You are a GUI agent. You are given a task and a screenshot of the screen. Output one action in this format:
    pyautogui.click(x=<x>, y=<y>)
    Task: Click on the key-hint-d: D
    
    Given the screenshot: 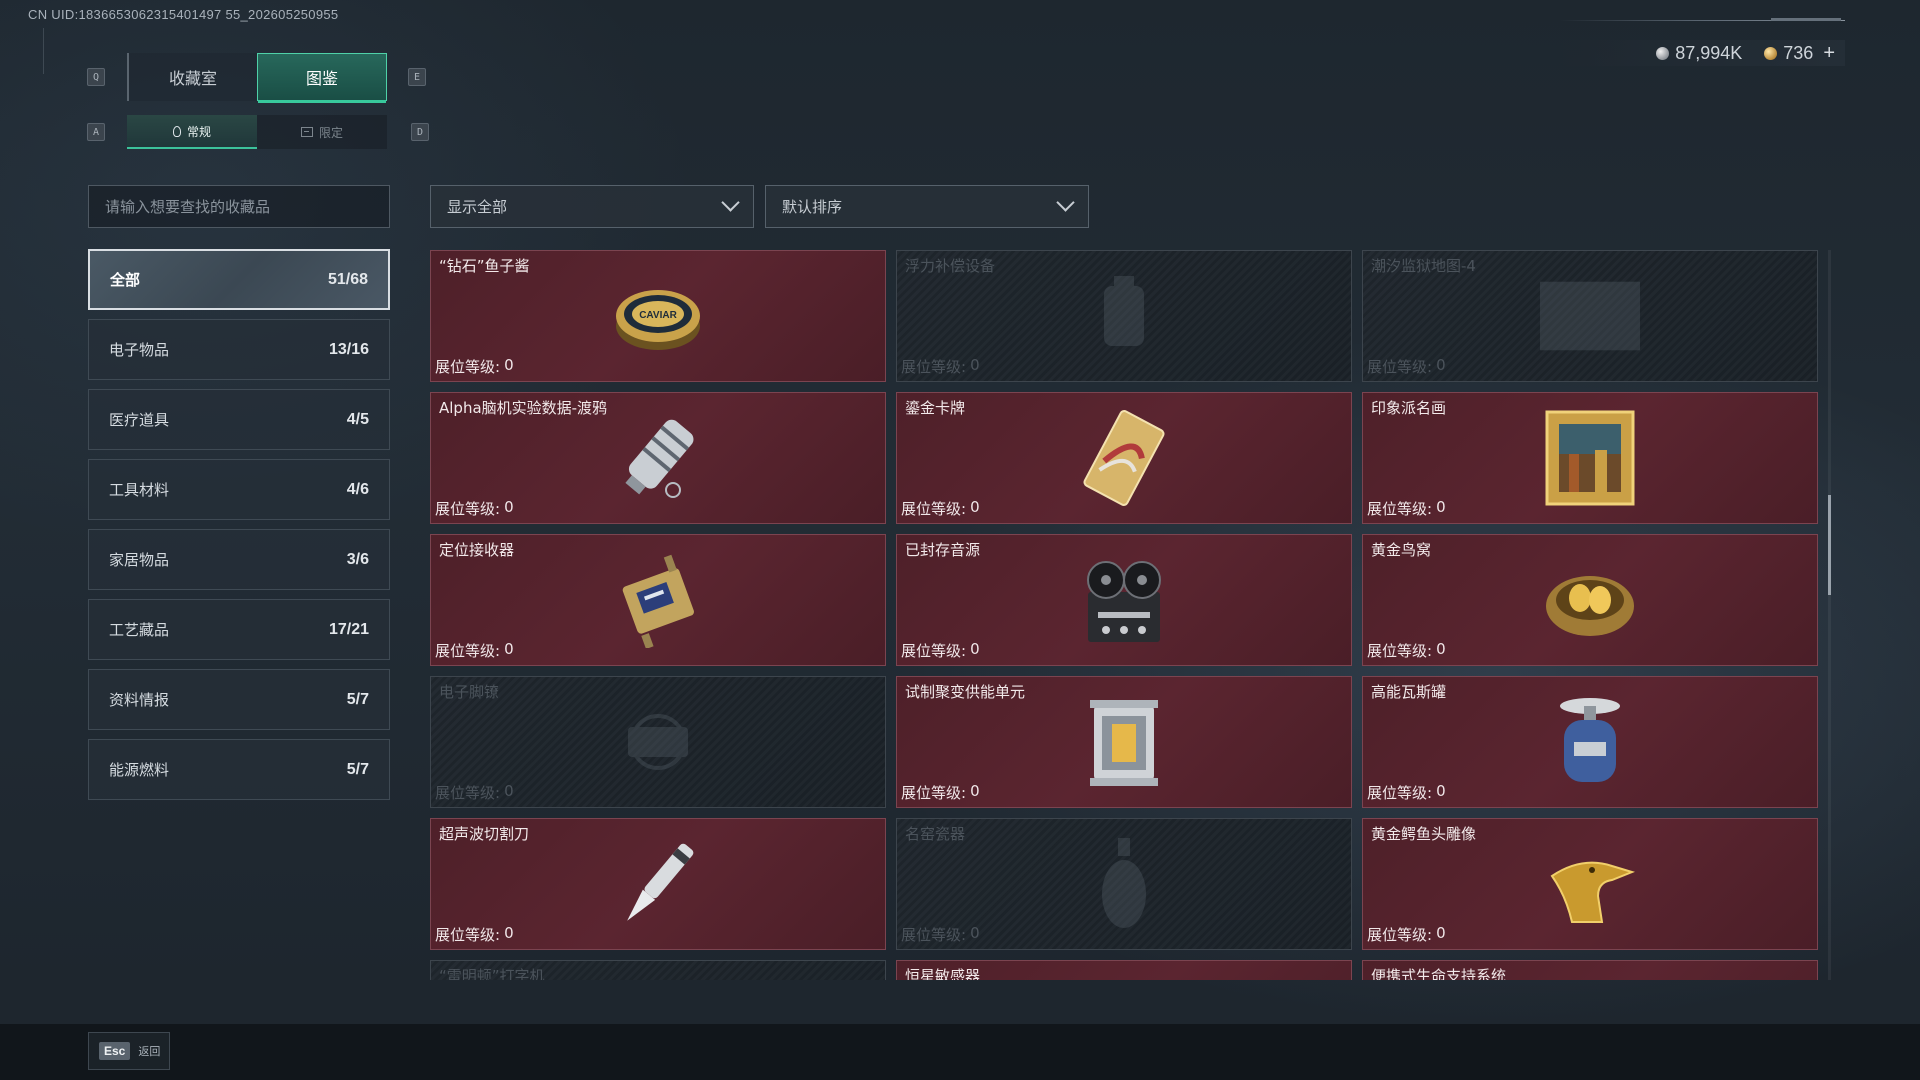 What is the action you would take?
    pyautogui.click(x=420, y=132)
    